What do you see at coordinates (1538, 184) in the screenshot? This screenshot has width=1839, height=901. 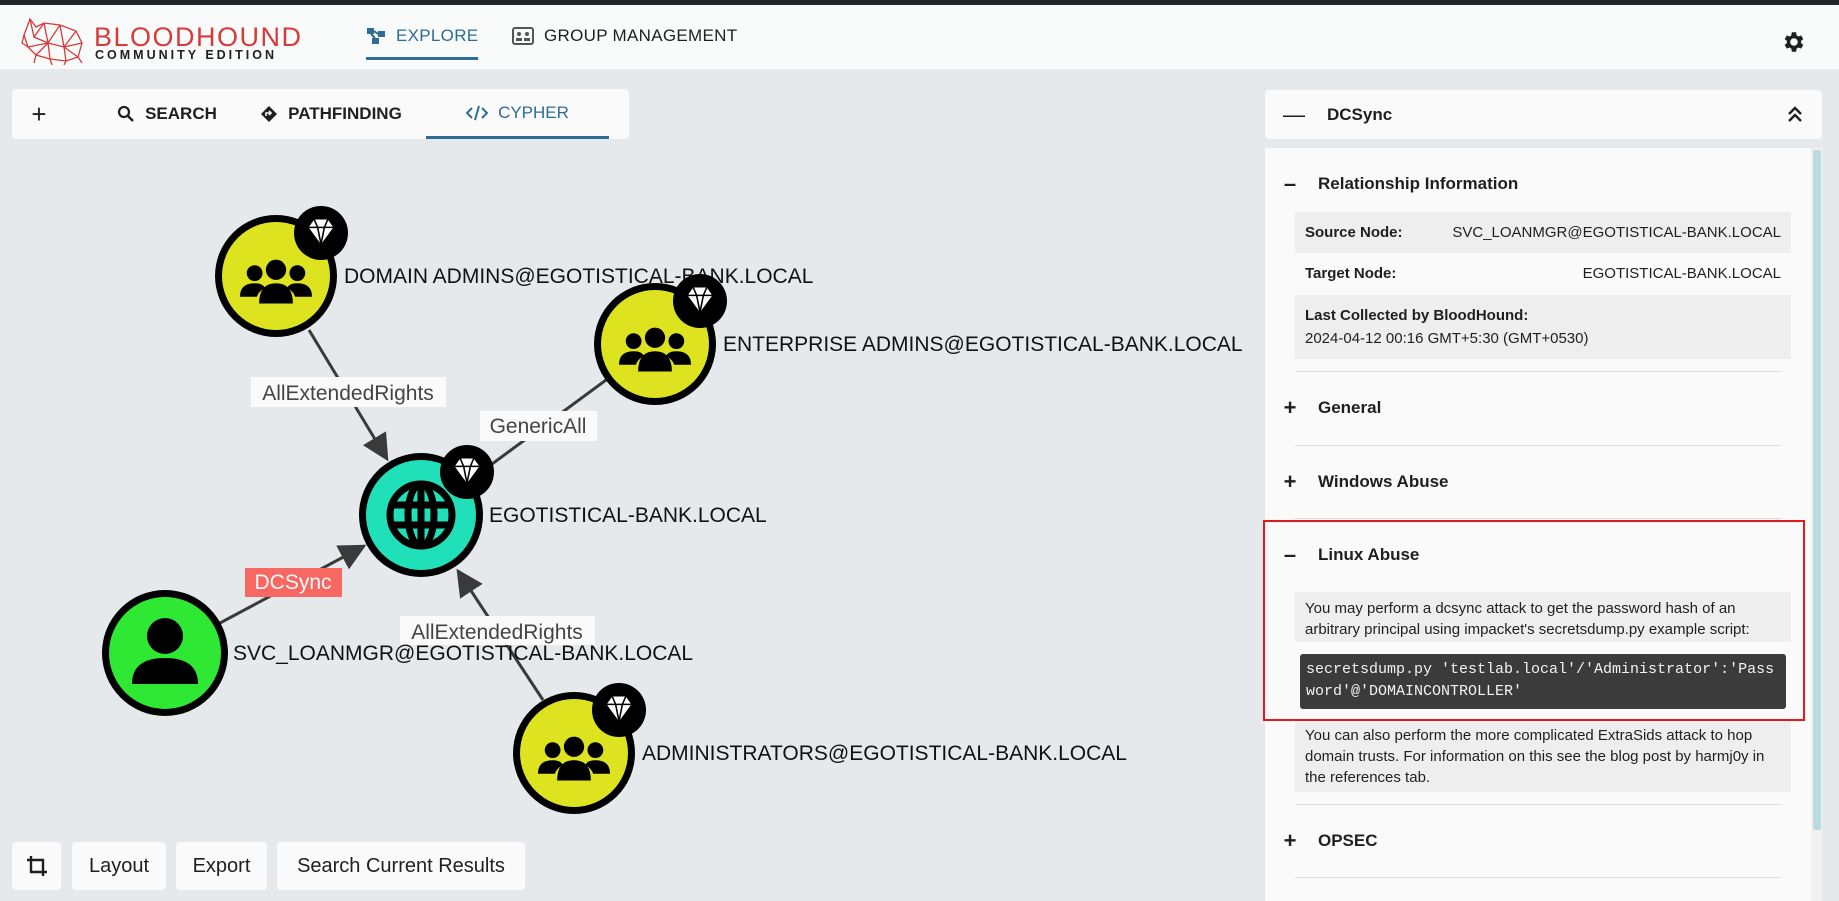 I see `section-relationship-information: – Relationship Information` at bounding box center [1538, 184].